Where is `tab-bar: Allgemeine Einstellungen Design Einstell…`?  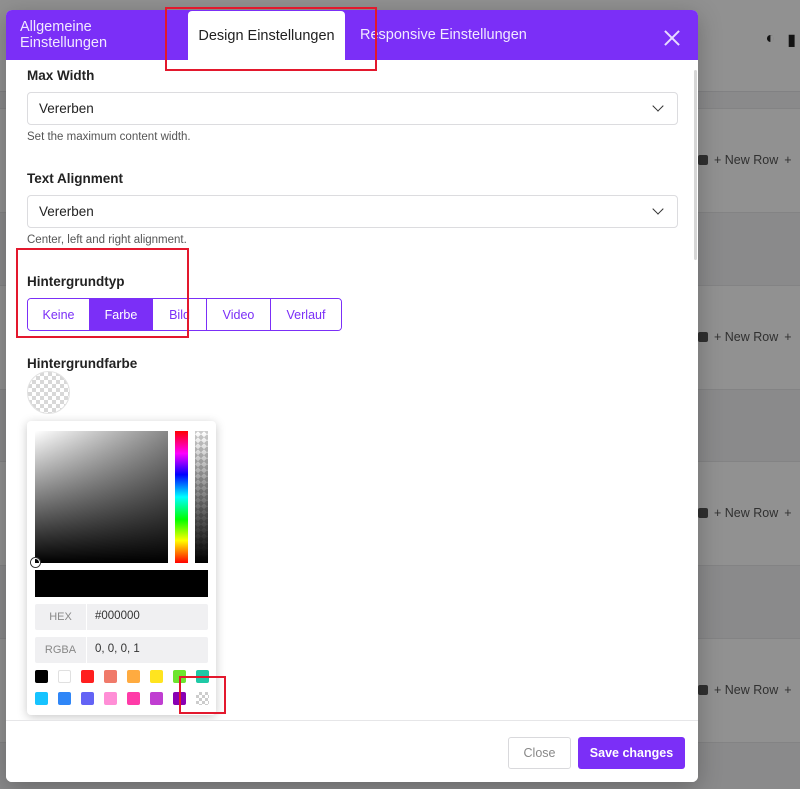
tab-bar: Allgemeine Einstellungen Design Einstell… is located at coordinates (352, 35).